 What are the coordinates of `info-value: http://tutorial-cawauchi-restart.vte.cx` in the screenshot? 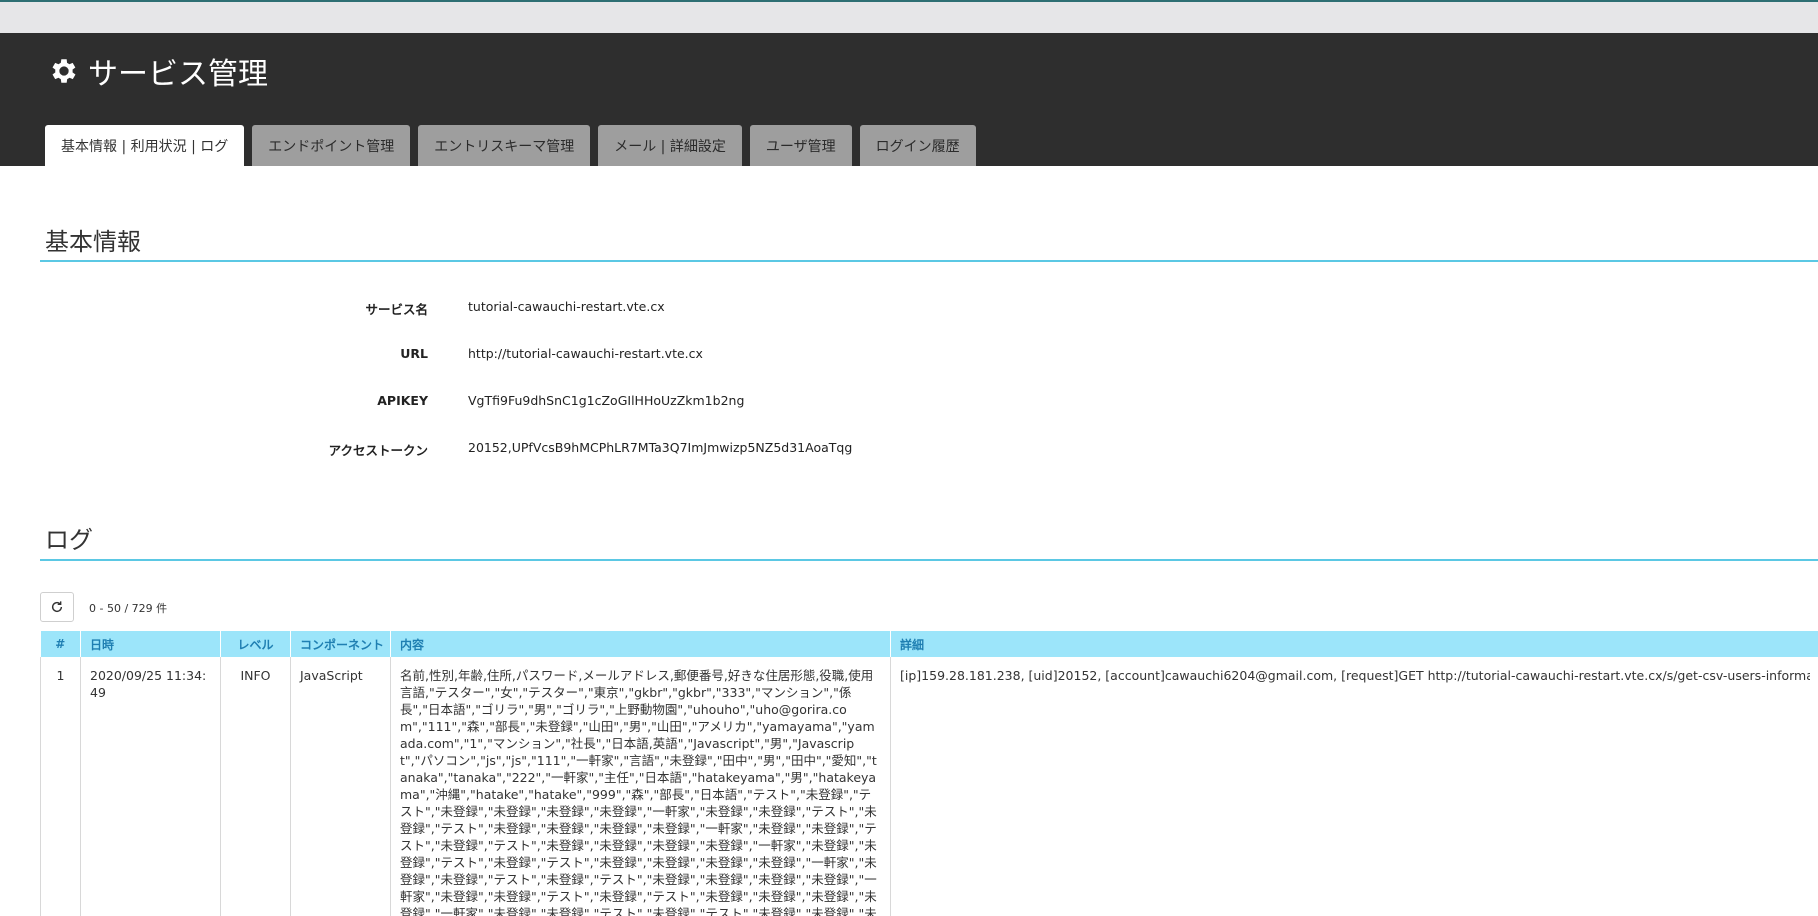 It's located at (585, 353).